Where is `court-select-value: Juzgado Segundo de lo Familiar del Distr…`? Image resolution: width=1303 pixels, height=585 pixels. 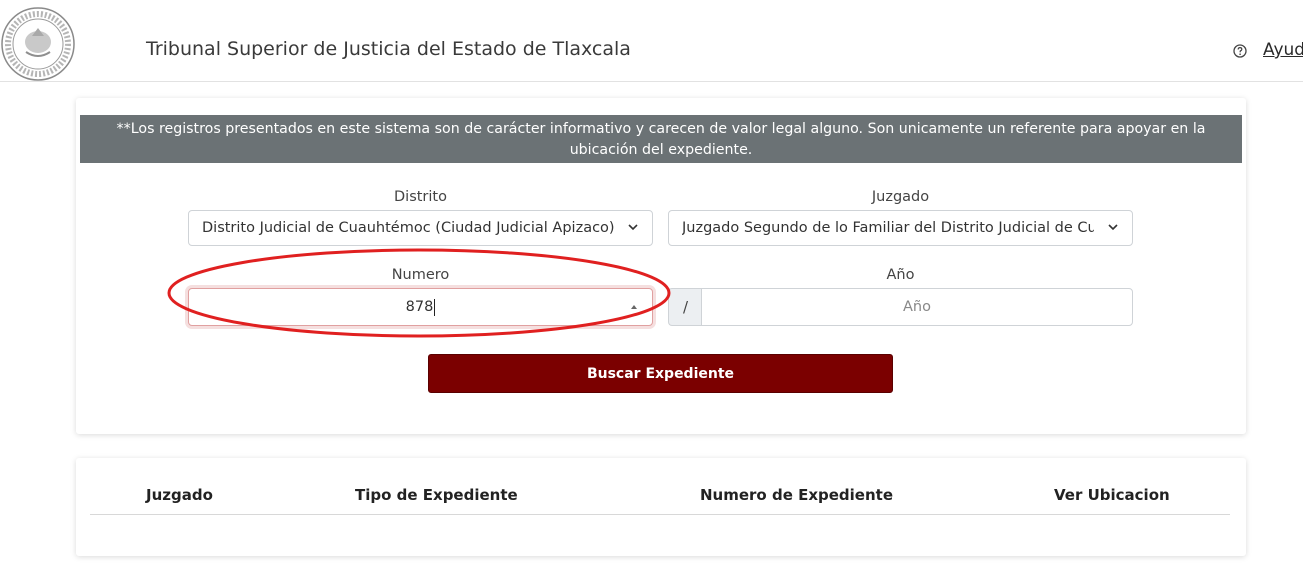
court-select-value: Juzgado Segundo de lo Familiar del Distr… is located at coordinates (888, 228).